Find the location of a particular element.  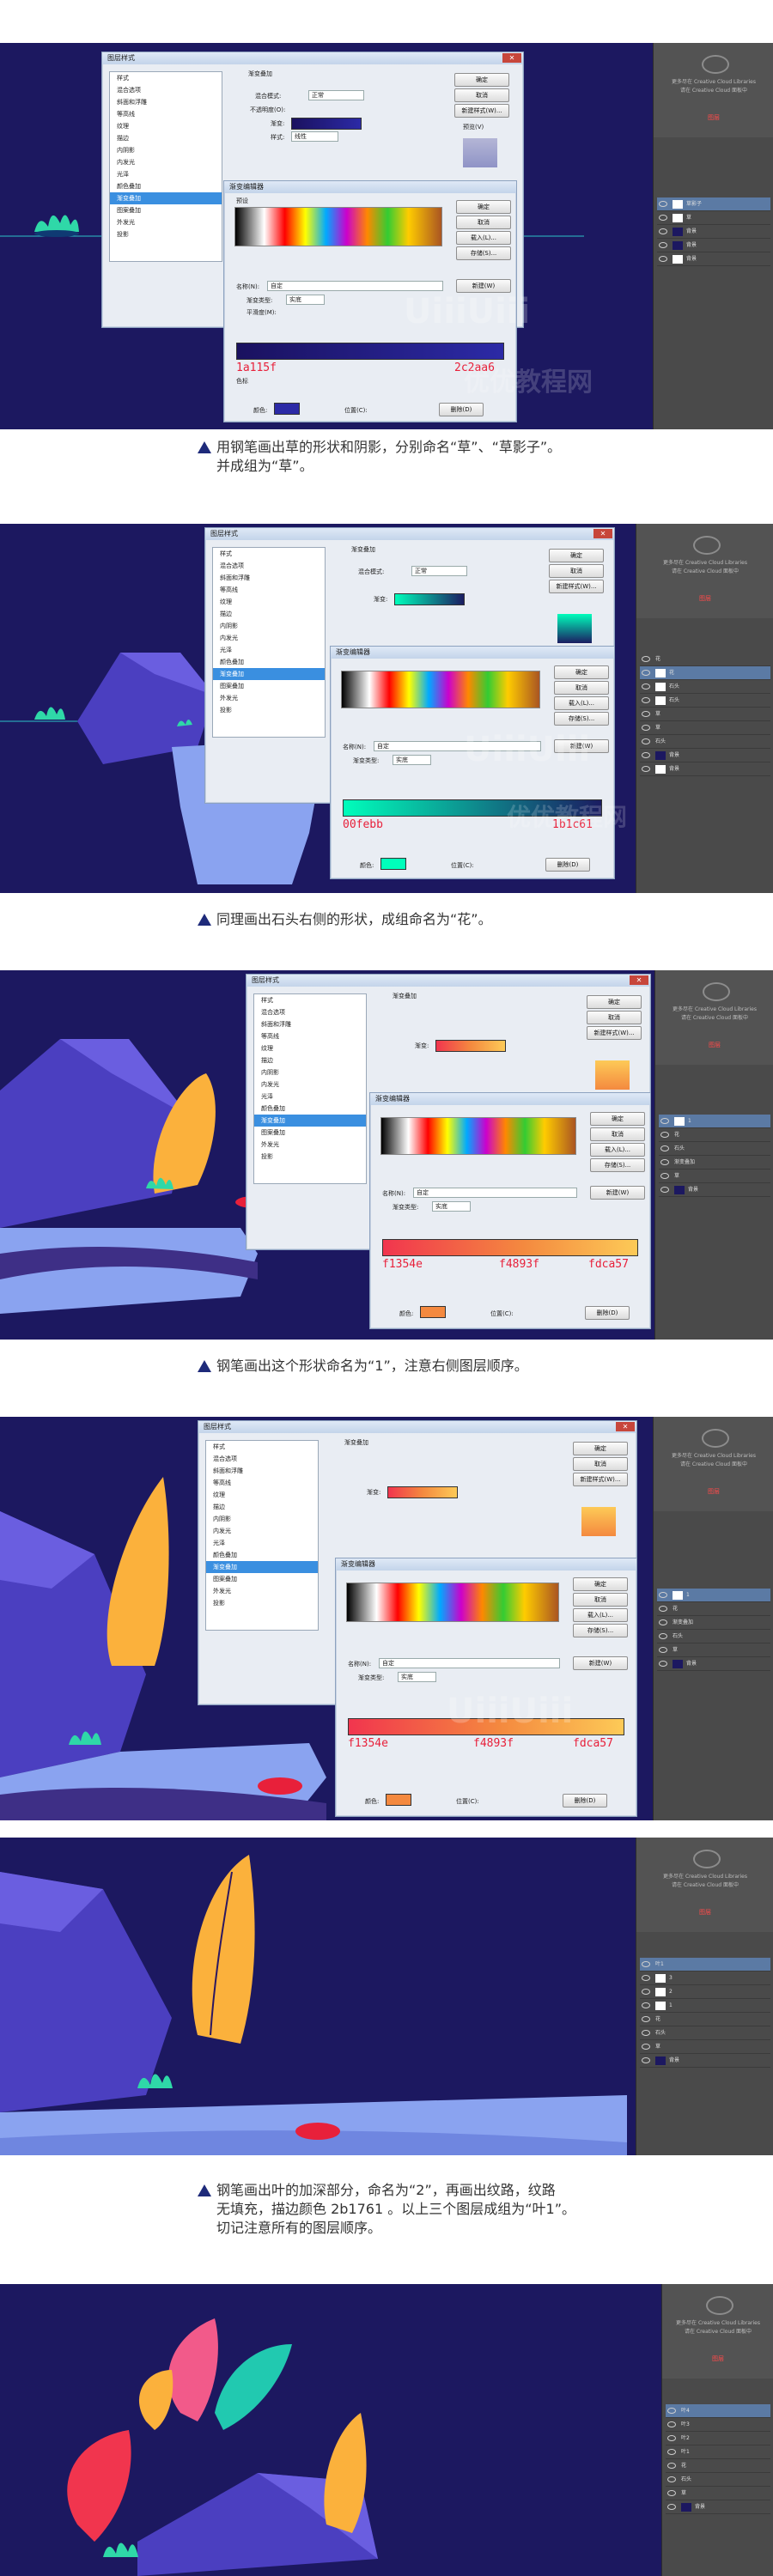

style-item: 光泽 is located at coordinates (166, 174).